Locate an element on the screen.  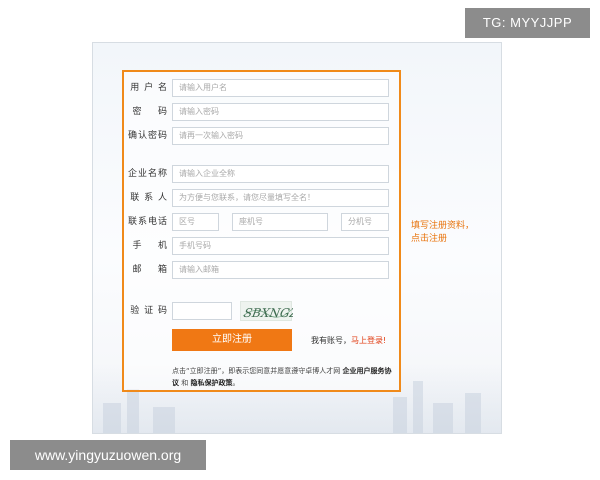
email-label: 邮 箱 is located at coordinates (150, 270).